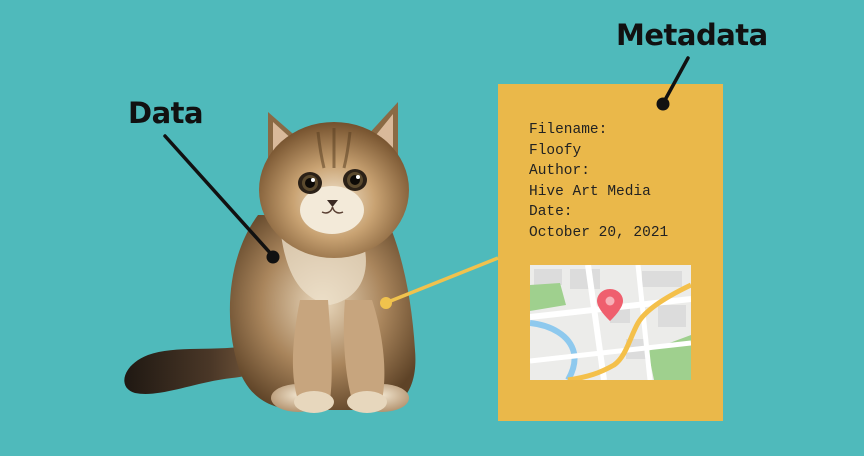 The width and height of the screenshot is (864, 456). Describe the element at coordinates (166, 113) in the screenshot. I see `data-label: Data` at that location.